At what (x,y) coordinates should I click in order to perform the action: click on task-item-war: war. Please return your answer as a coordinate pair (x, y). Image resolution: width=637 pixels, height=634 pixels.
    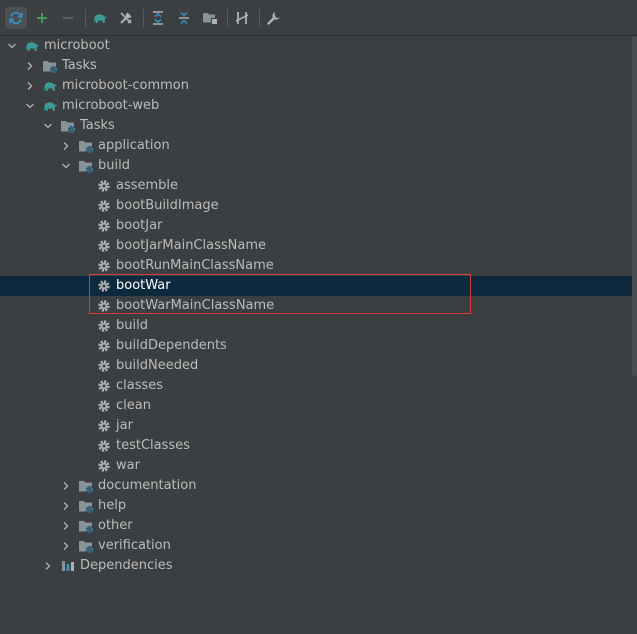
    Looking at the image, I should click on (316, 466).